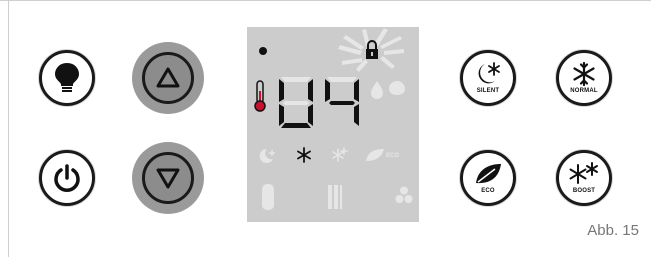  I want to click on power-icon, so click(67, 178).